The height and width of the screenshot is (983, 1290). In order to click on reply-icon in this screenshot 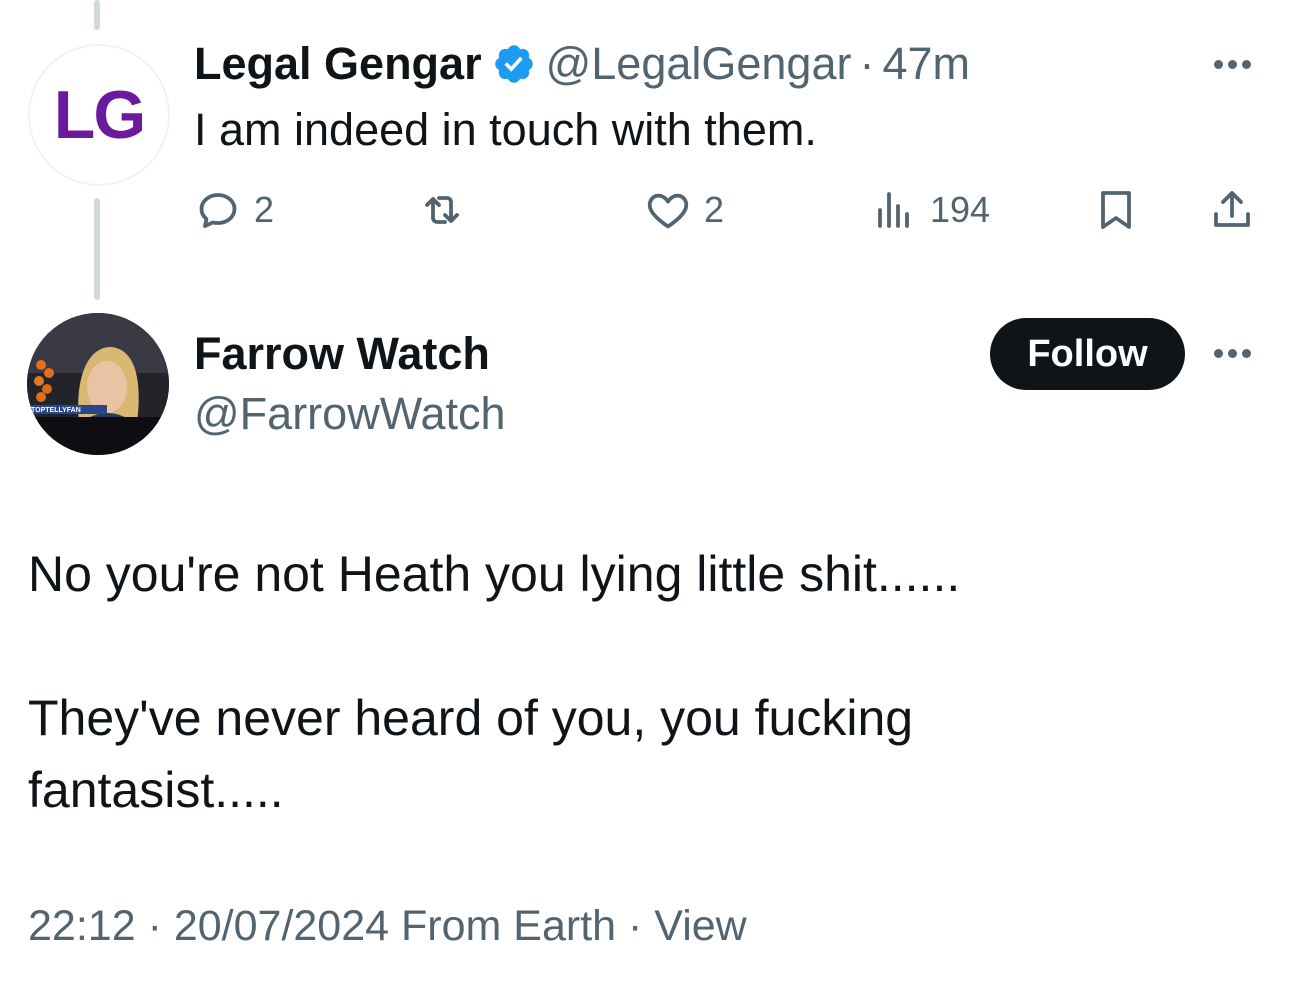, I will do `click(218, 210)`.